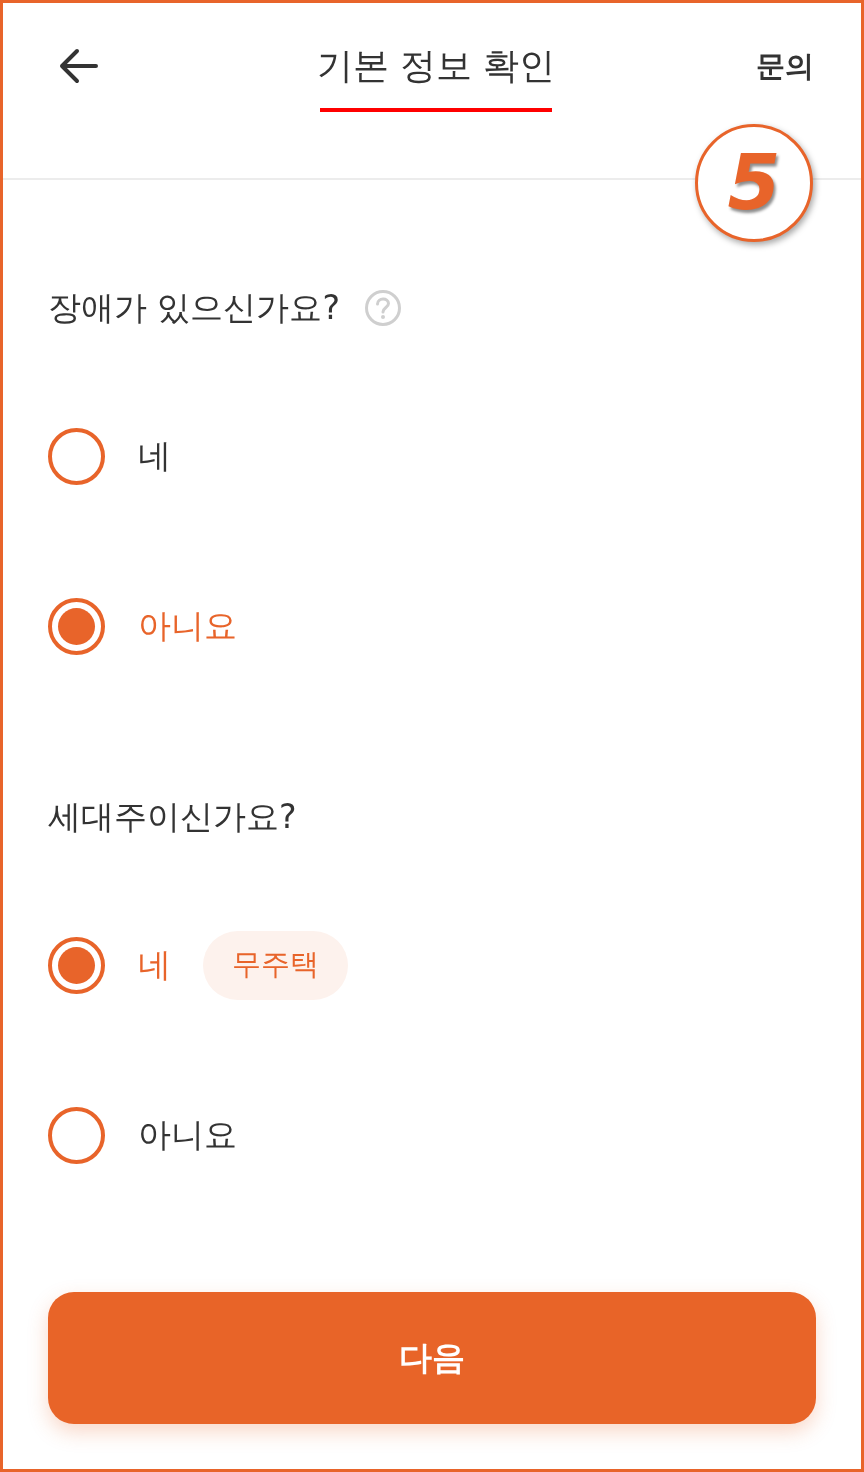  Describe the element at coordinates (754, 183) in the screenshot. I see `step-number: 5` at that location.